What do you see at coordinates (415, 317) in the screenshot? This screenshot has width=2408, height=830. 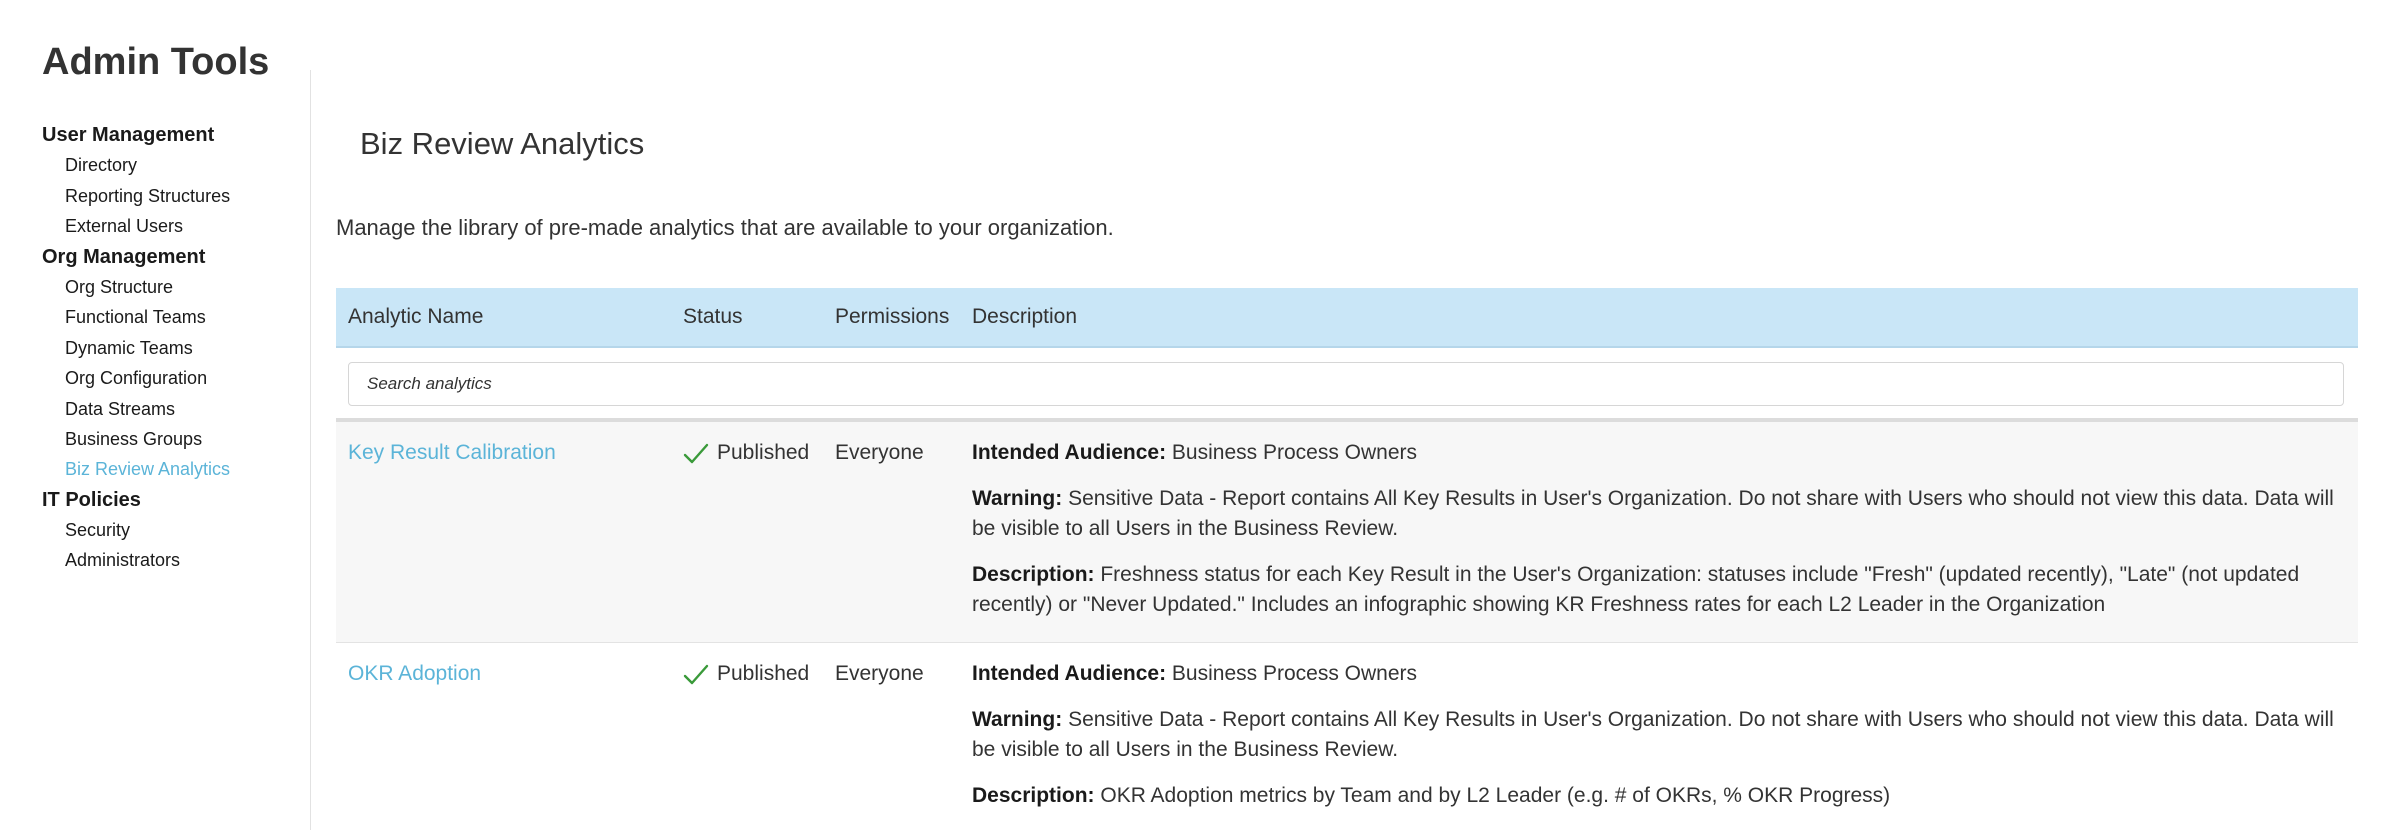 I see `column-header-analytic-name: Analytic Name` at bounding box center [415, 317].